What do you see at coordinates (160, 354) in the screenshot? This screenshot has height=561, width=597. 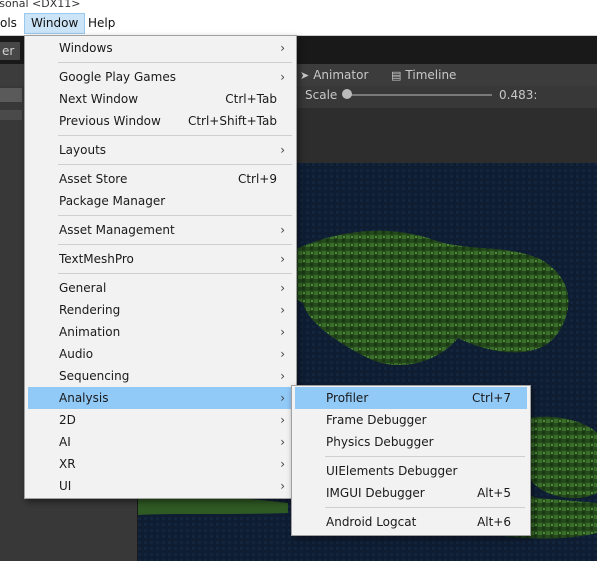 I see `menu-item-audio: Audio ›` at bounding box center [160, 354].